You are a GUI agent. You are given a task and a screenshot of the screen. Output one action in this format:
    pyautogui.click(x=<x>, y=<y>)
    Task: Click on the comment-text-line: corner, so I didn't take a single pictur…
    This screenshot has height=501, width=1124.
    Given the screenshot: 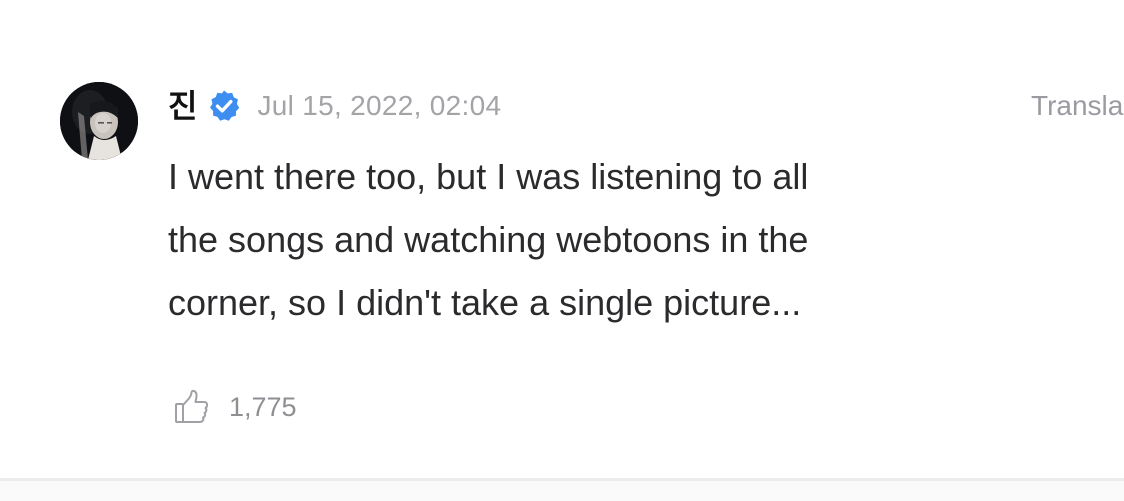 What is the action you would take?
    pyautogui.click(x=485, y=302)
    